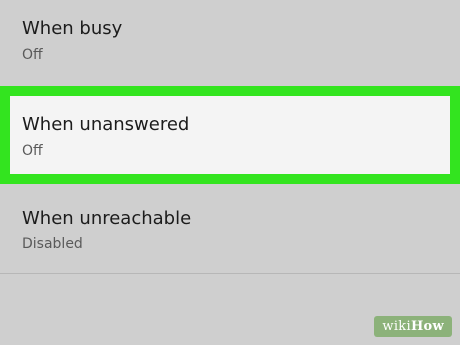 The width and height of the screenshot is (460, 345). I want to click on setting-status: Disabled, so click(52, 244).